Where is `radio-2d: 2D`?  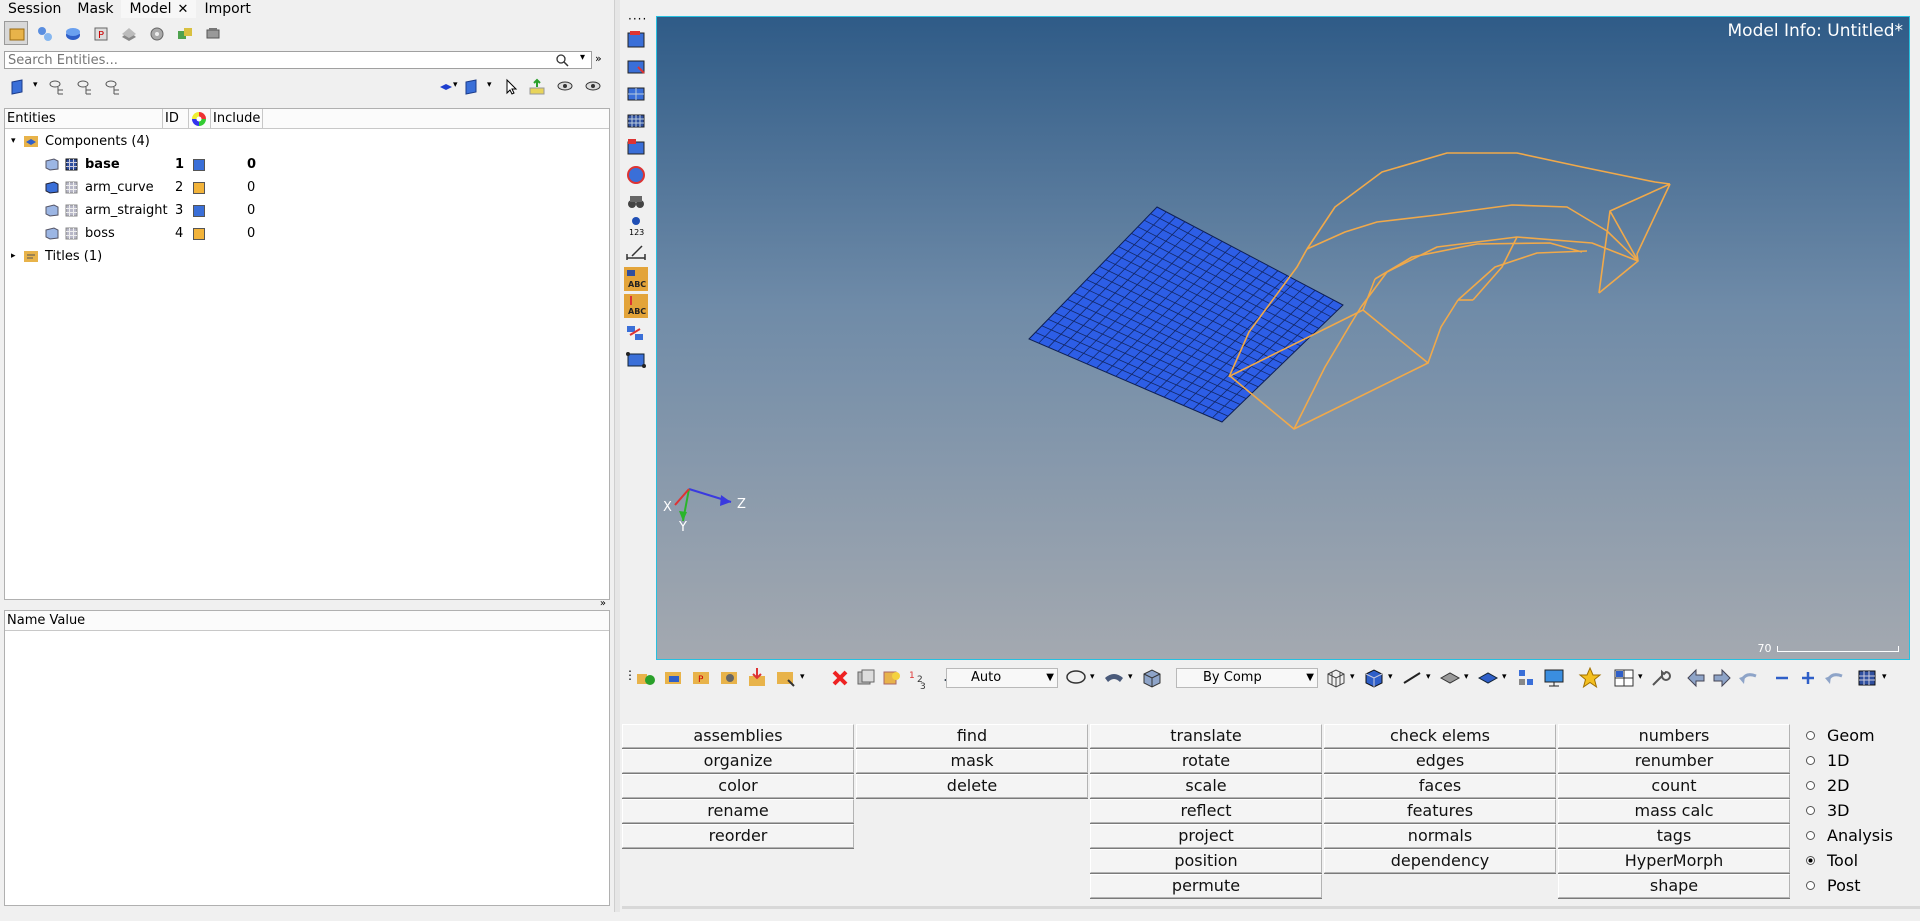
radio-2d: 2D is located at coordinates (1861, 786).